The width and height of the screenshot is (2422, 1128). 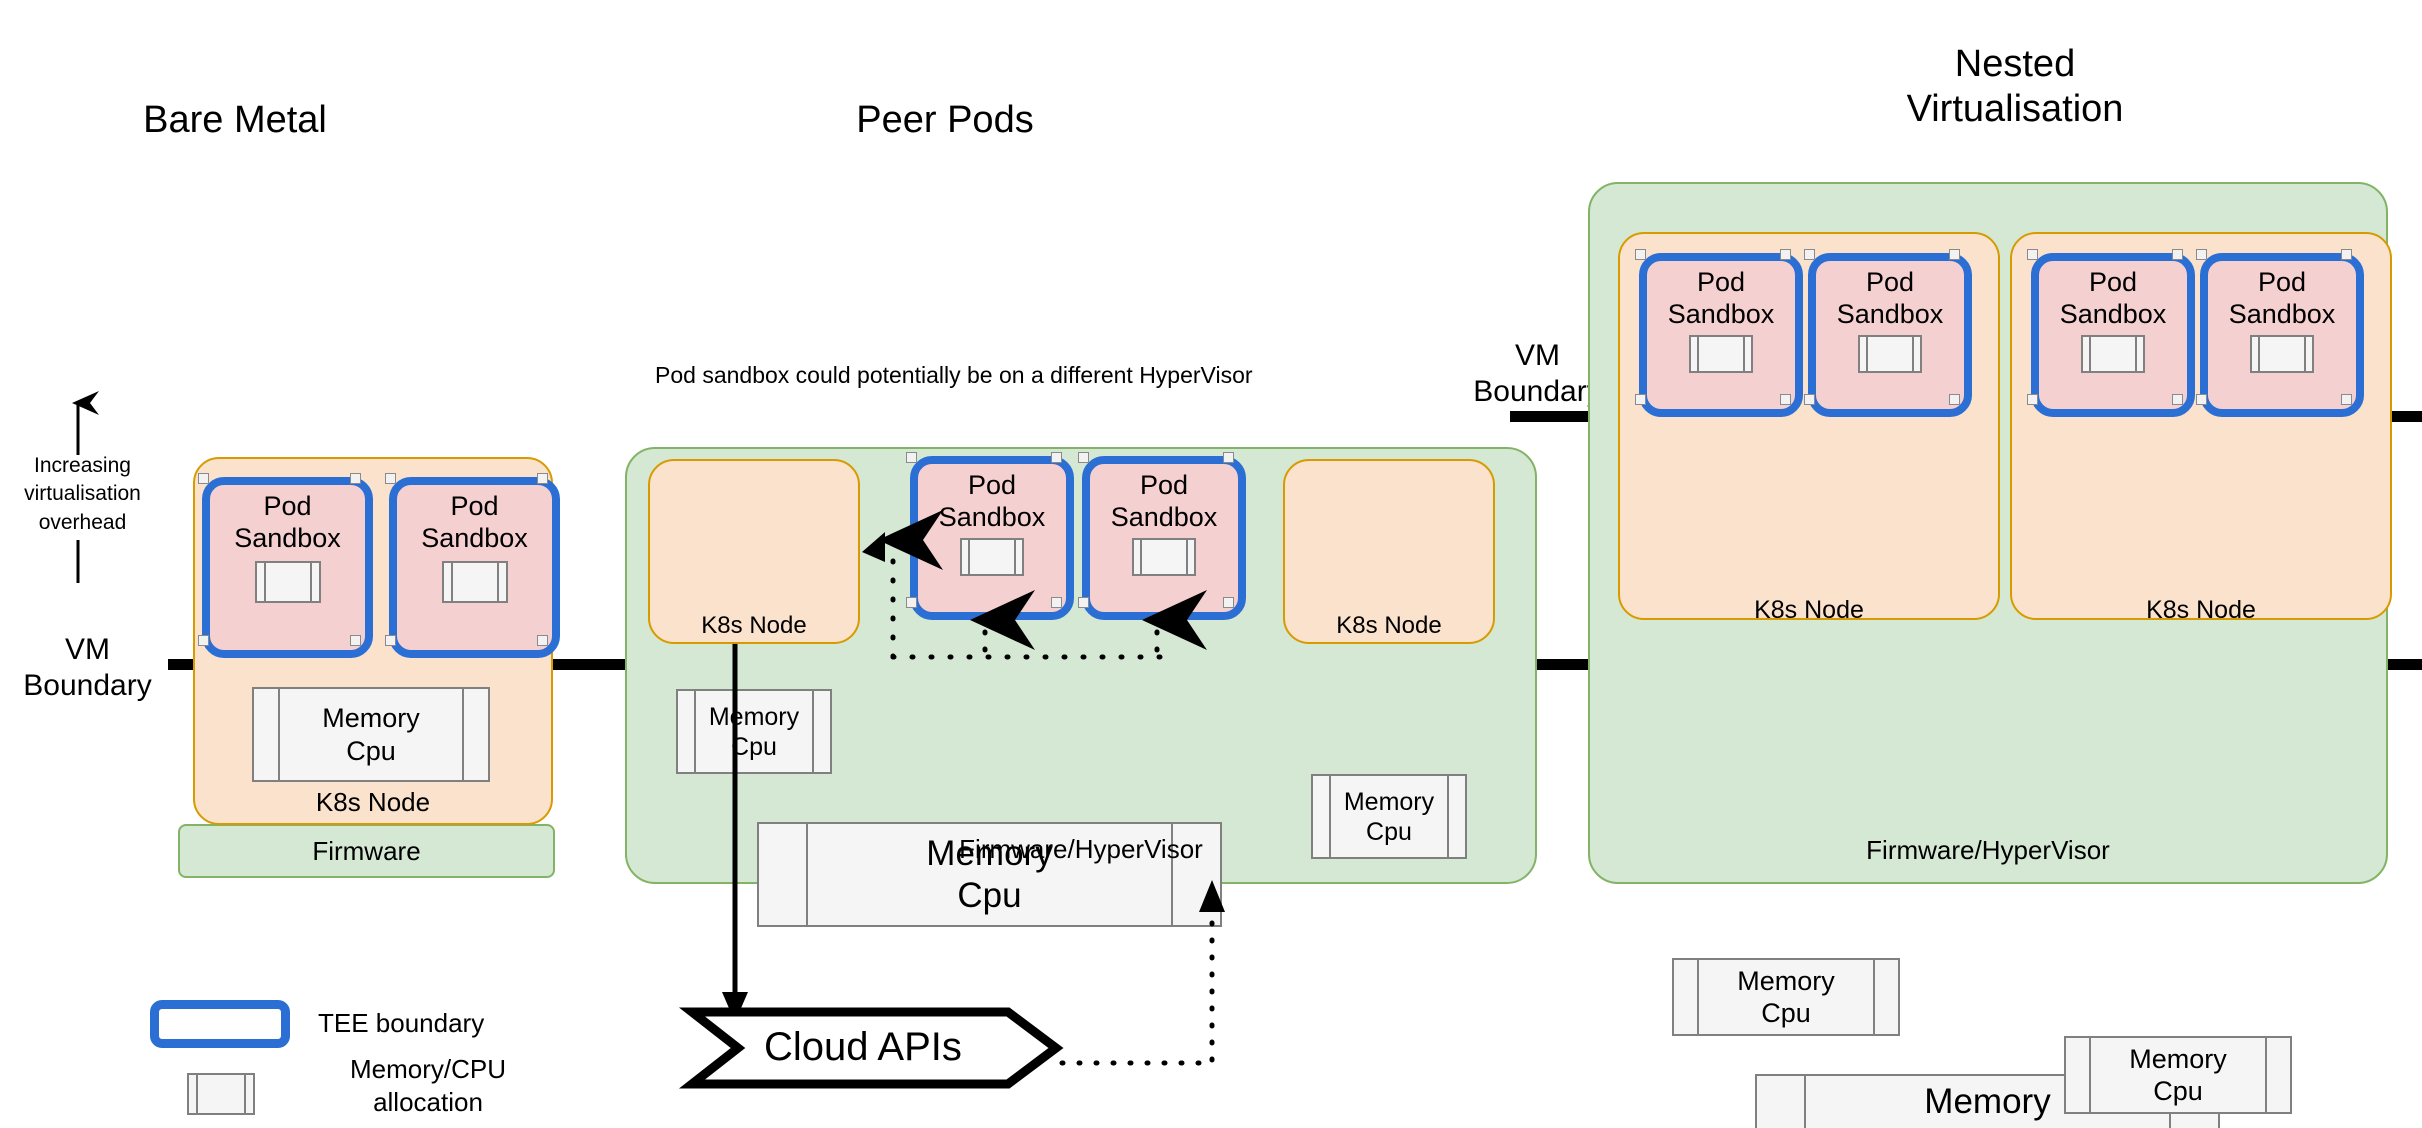 I want to click on vm-boundary-label-left: VM Boundary, so click(x=87, y=667).